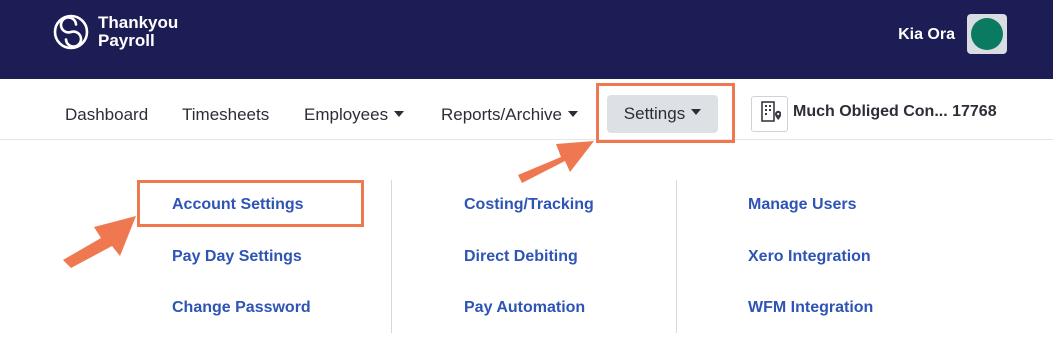 This screenshot has width=1053, height=345. I want to click on nav-employees: Employees, so click(354, 115).